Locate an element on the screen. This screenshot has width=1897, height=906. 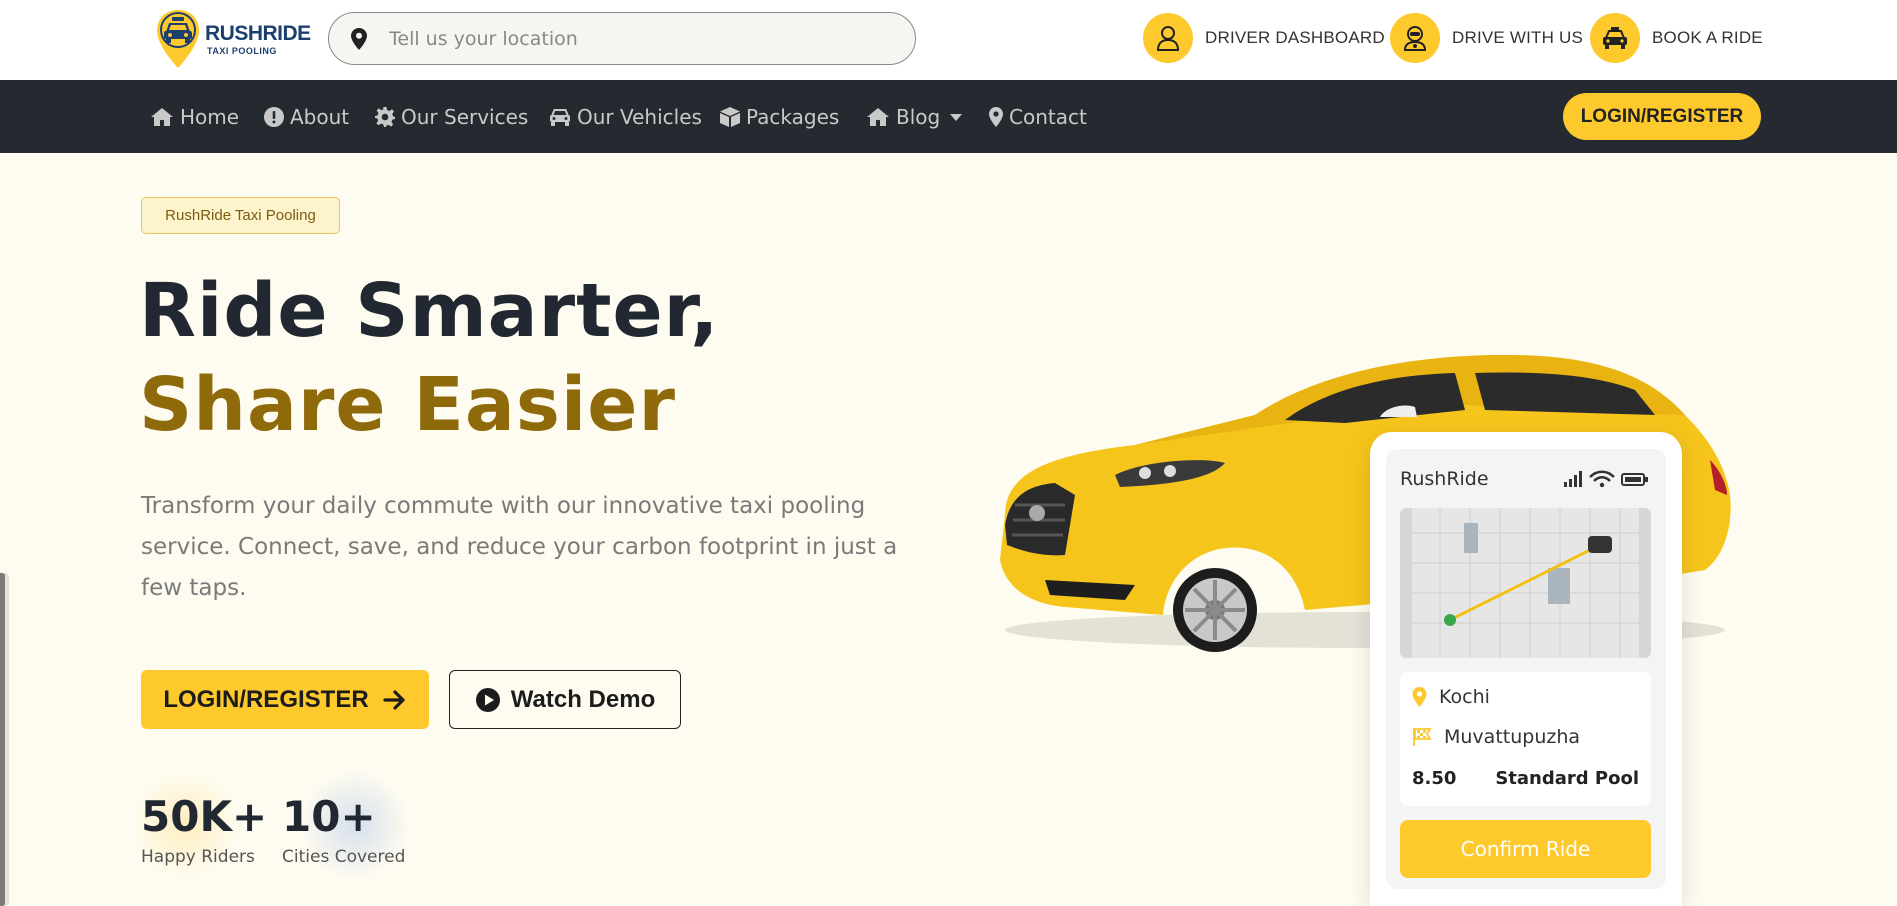
info-icon is located at coordinates (274, 117).